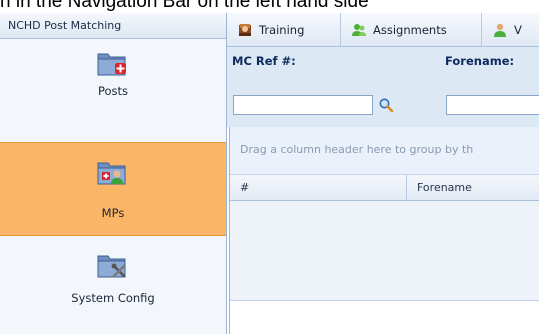 The width and height of the screenshot is (539, 334). I want to click on grid-header-row: # Forename, so click(384, 188).